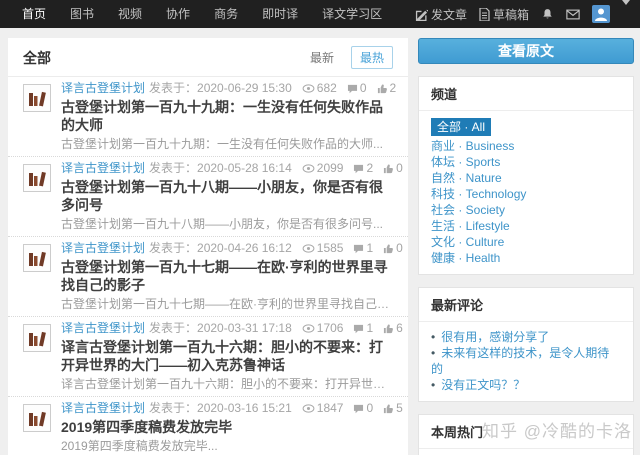  Describe the element at coordinates (504, 14) in the screenshot. I see `drafts-button: 草稿箱` at that location.